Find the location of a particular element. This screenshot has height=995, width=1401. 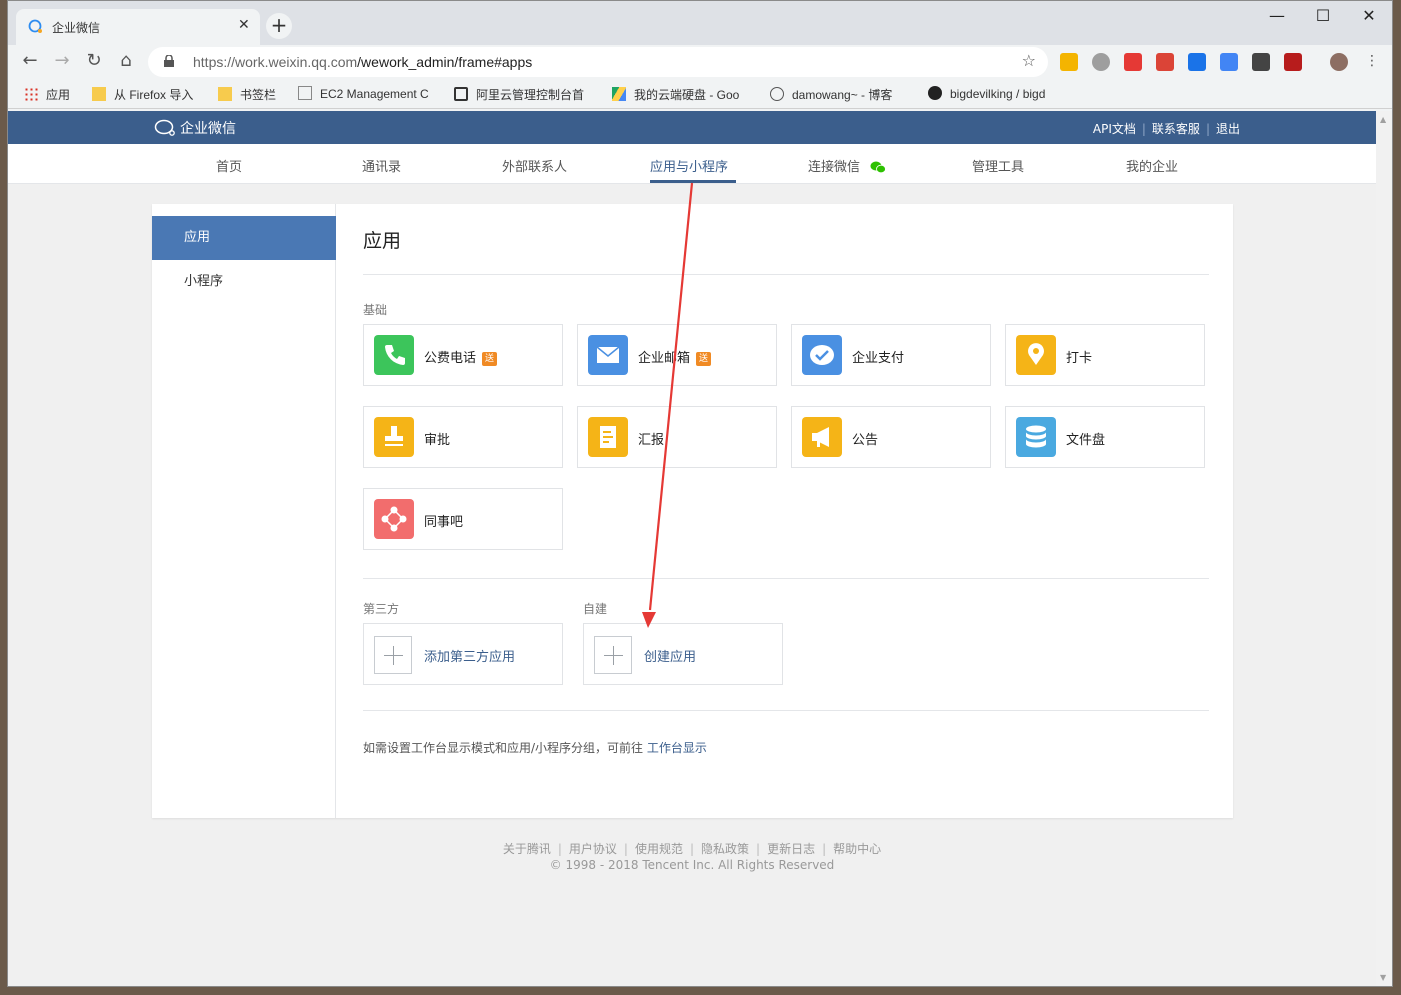

tab-close-icon: ✕ is located at coordinates (244, 25).